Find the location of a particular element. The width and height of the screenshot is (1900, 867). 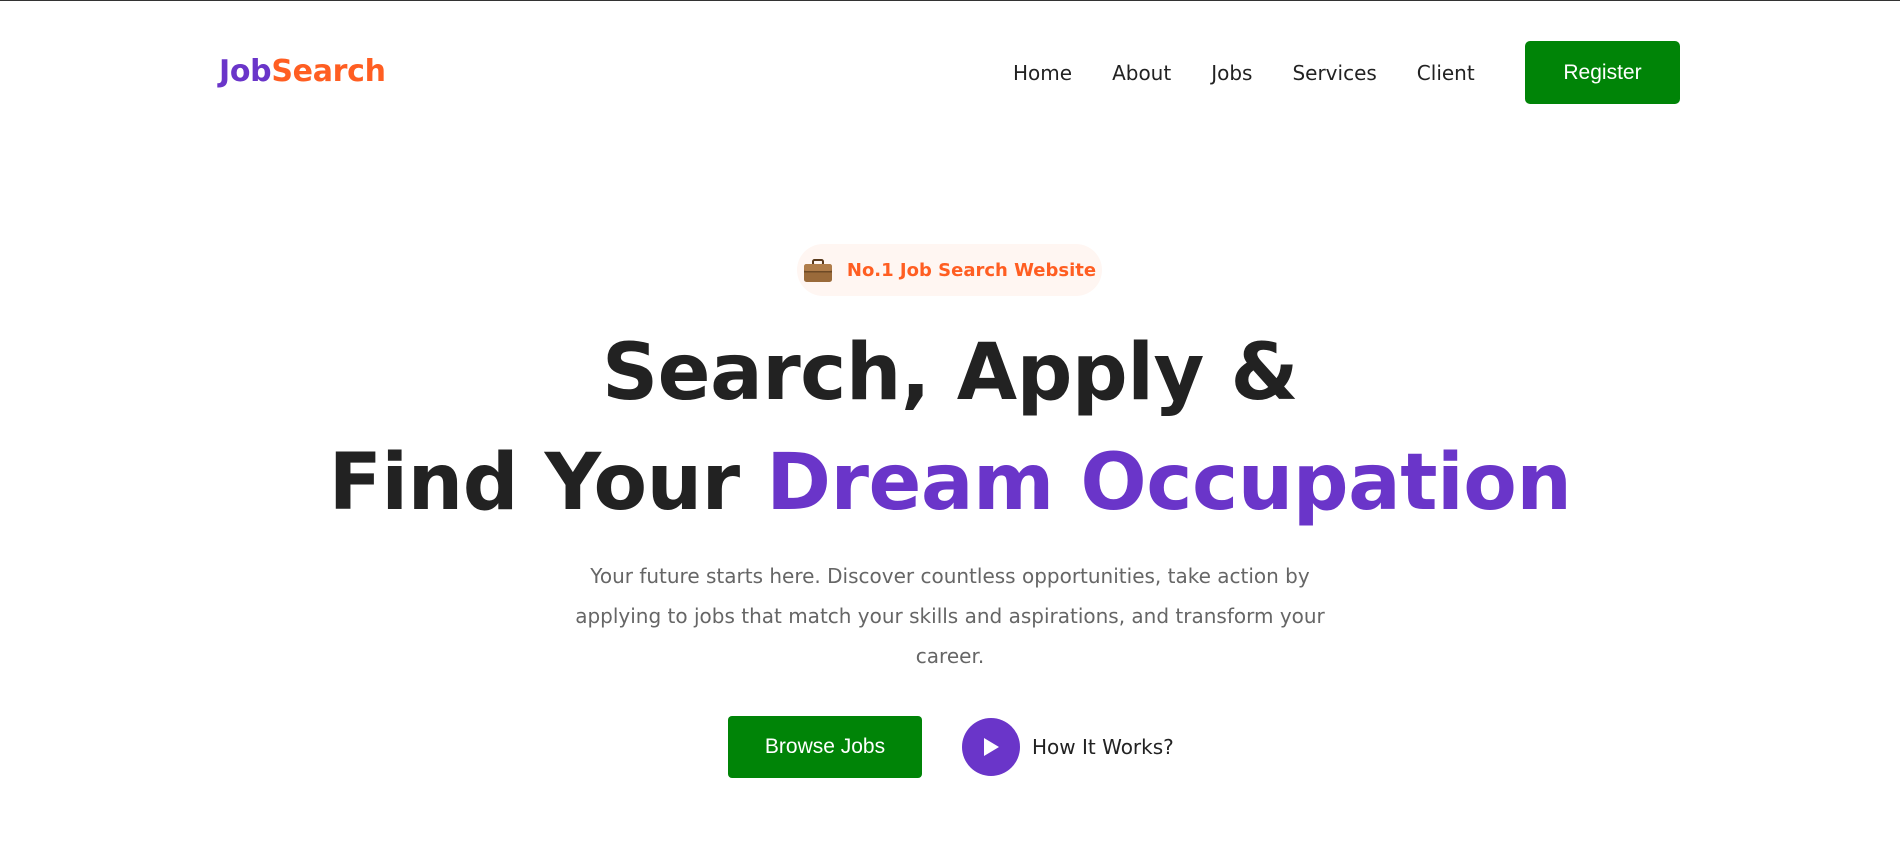

hero-cta-row: Browse Jobs How It Works? is located at coordinates (951, 747).